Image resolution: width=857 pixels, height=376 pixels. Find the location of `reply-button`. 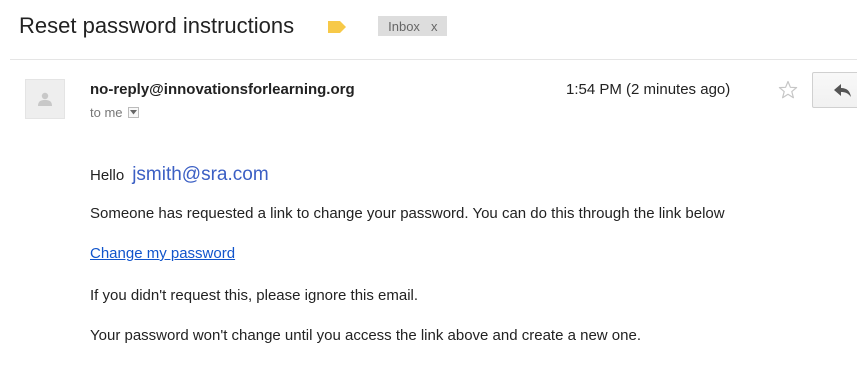

reply-button is located at coordinates (834, 90).